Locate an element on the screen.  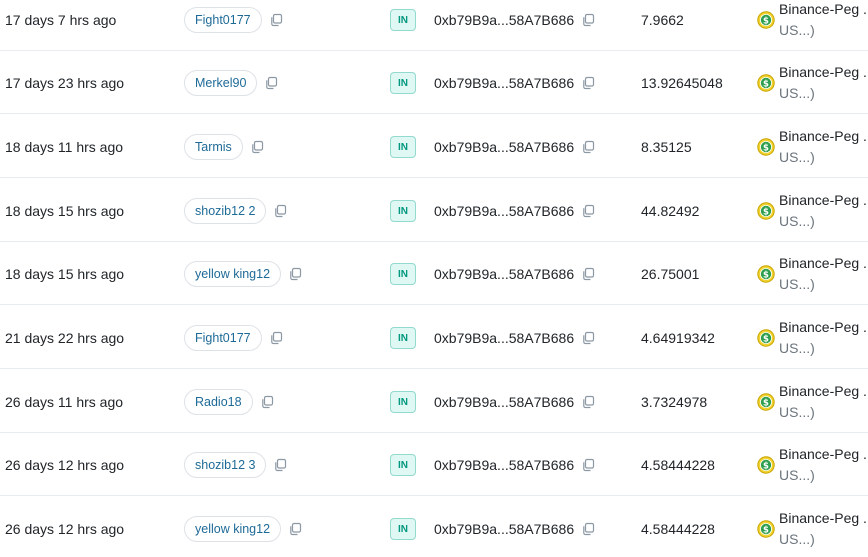
amount-text: 4.58444228 is located at coordinates (678, 528).